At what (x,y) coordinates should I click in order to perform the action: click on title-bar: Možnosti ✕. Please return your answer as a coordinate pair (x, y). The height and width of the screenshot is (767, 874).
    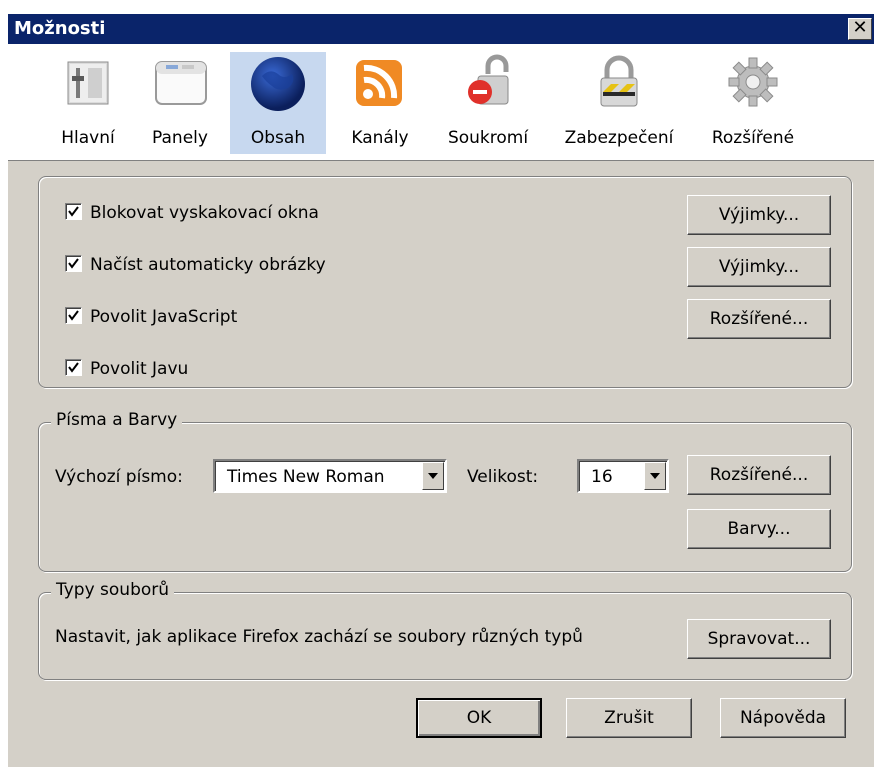
    Looking at the image, I should click on (441, 29).